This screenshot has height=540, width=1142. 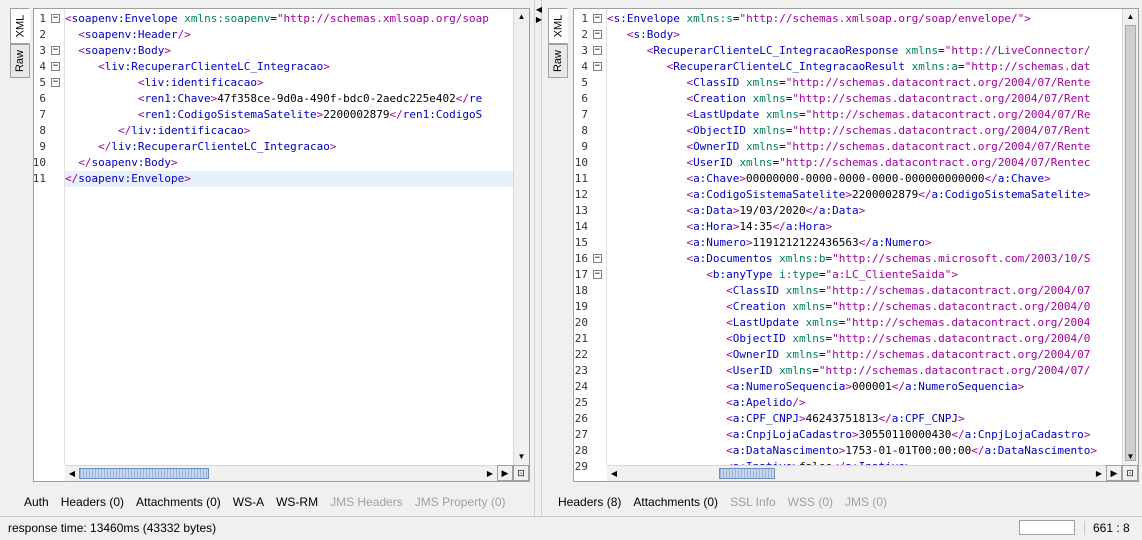 What do you see at coordinates (92, 502) in the screenshot?
I see `left-bottom-tab: Headers (0)` at bounding box center [92, 502].